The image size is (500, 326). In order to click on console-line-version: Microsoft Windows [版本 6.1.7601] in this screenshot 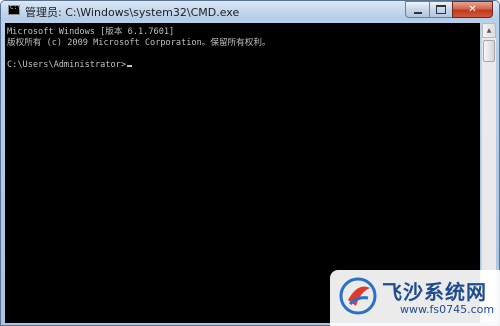, I will do `click(91, 32)`.